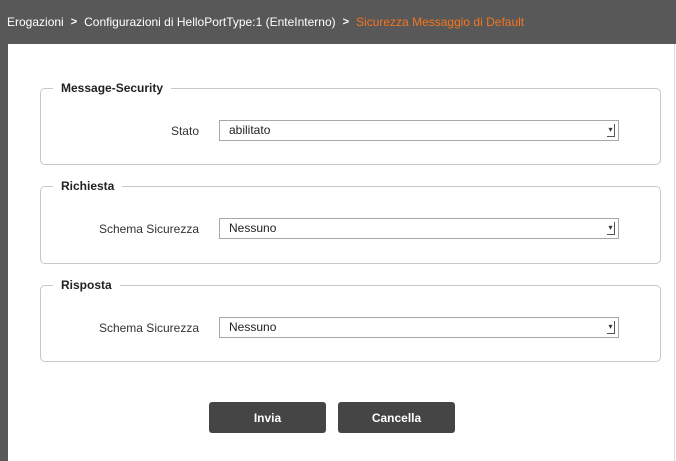 The image size is (676, 461). Describe the element at coordinates (88, 186) in the screenshot. I see `richiesta-legend: Richiesta` at that location.